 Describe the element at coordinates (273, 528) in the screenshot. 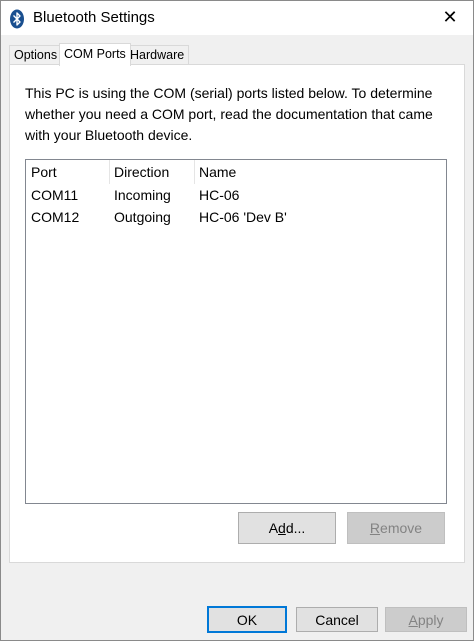

I see `add-label-pre: A` at that location.